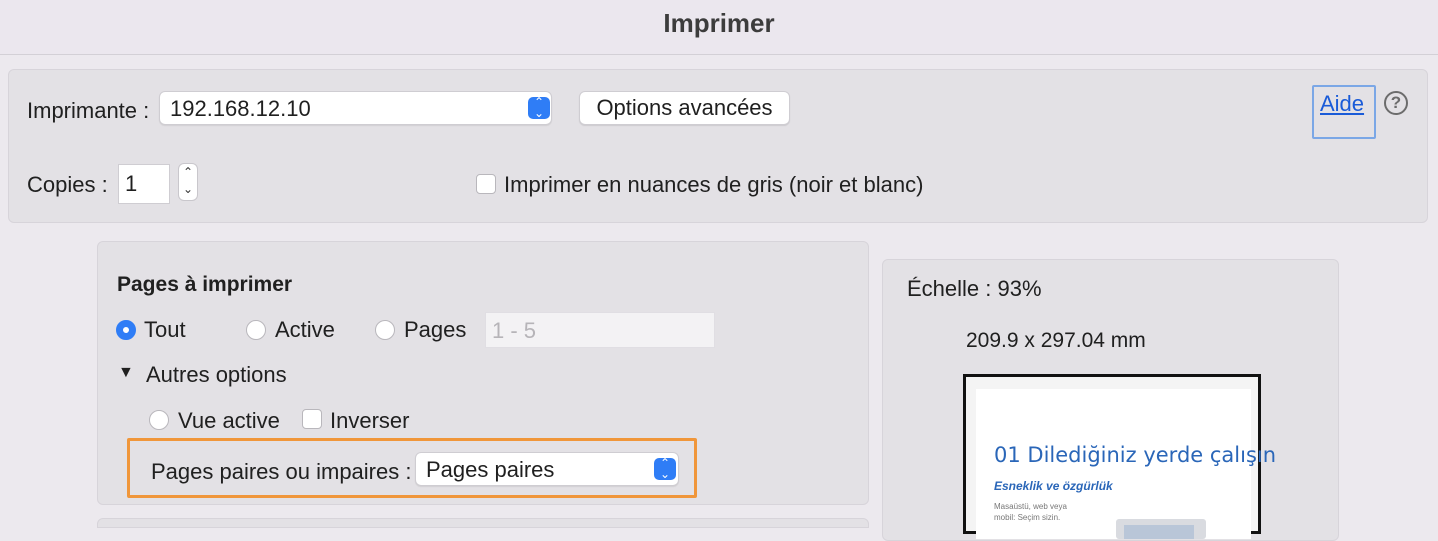 The height and width of the screenshot is (541, 1438). I want to click on odd-even-select-value: Pages paires, so click(490, 469).